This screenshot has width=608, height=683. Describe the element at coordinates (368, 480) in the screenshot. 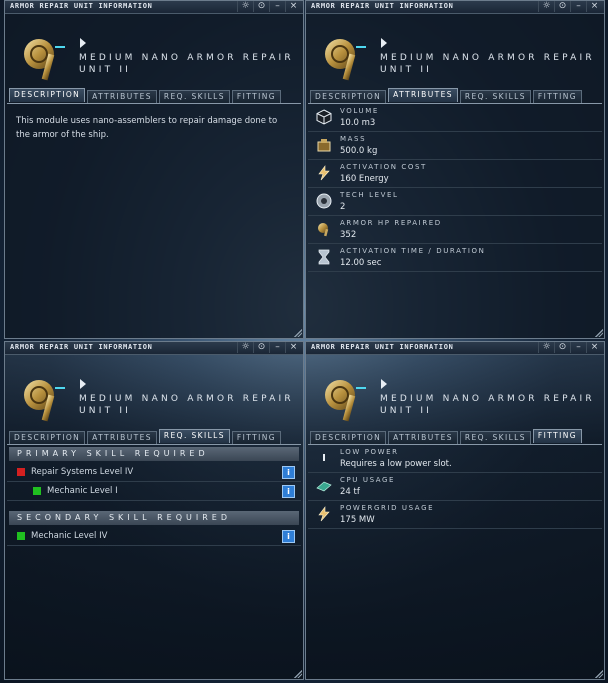

I see `fitting-label: CPU USAGE` at that location.